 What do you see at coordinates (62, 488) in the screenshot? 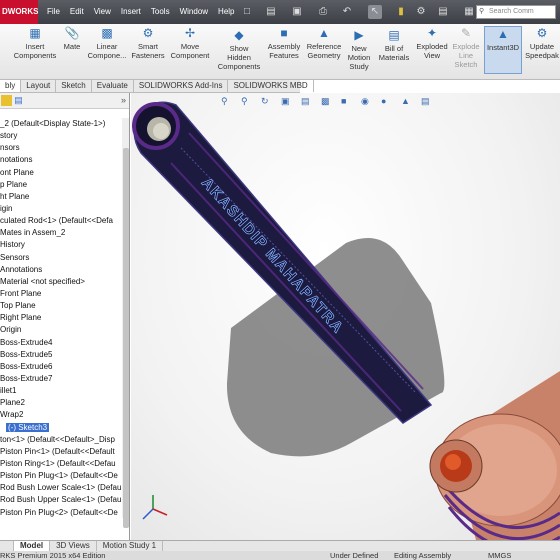
I see `tree-item: Rod Bush Lower Scale<1> (Defau` at bounding box center [62, 488].